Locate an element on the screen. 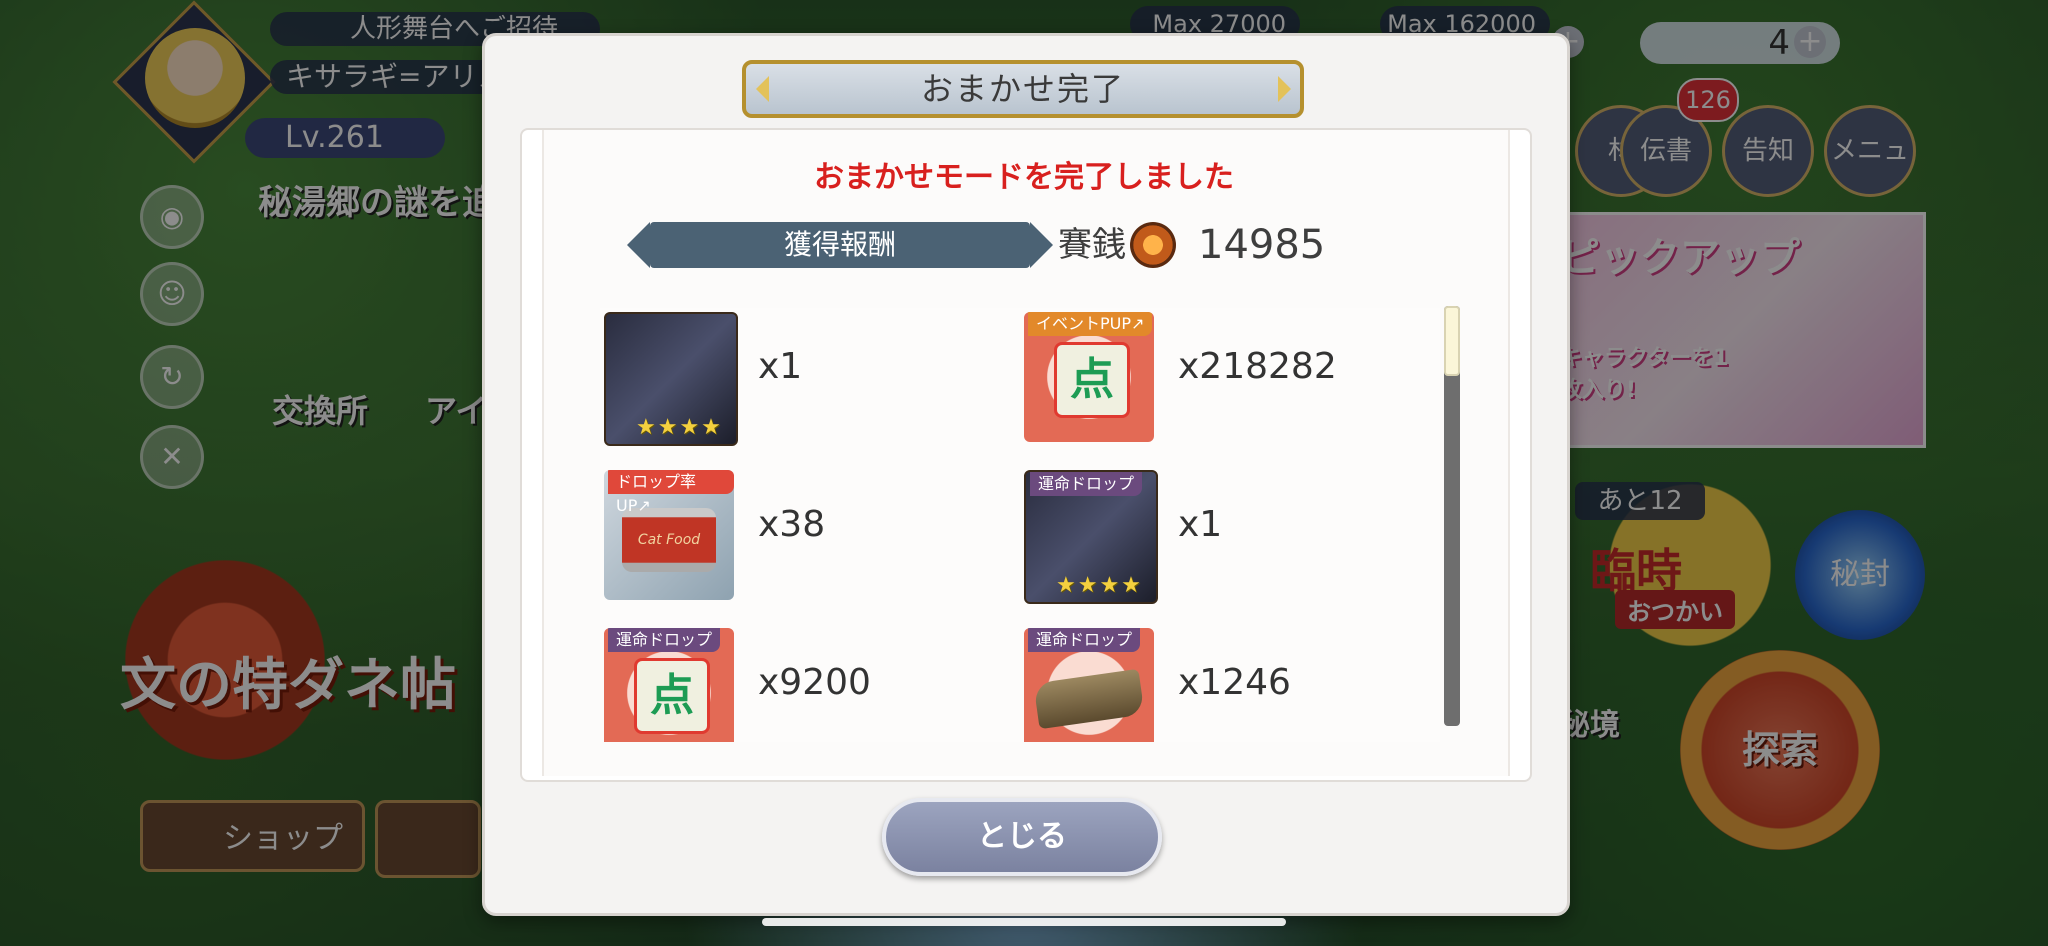 This screenshot has width=2048, height=946. title-right-ornament-icon is located at coordinates (1284, 89).